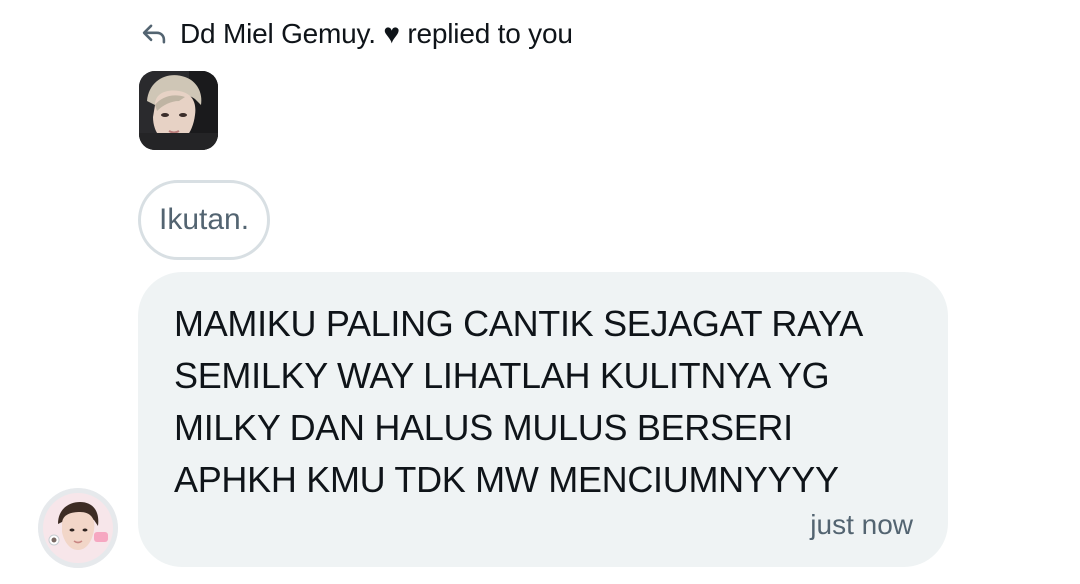 The image size is (1080, 584). Describe the element at coordinates (78, 528) in the screenshot. I see `avatar` at that location.